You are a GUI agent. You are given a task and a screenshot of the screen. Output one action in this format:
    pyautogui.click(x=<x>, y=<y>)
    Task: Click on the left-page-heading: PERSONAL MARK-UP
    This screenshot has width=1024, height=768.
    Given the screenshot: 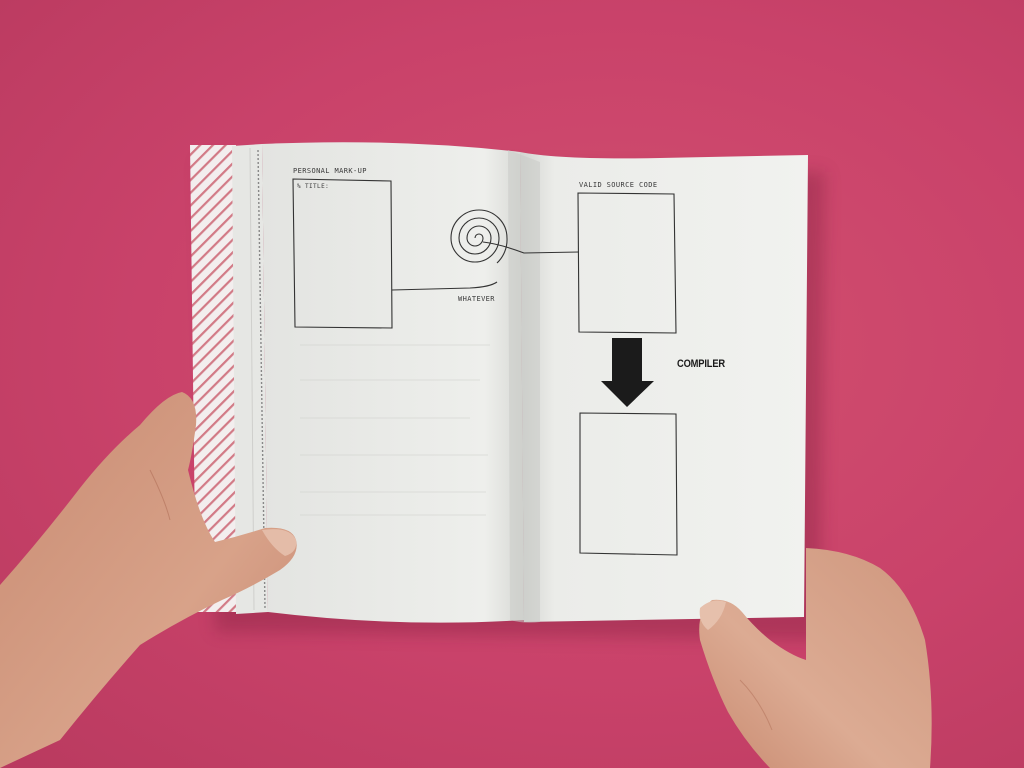 What is the action you would take?
    pyautogui.click(x=330, y=171)
    